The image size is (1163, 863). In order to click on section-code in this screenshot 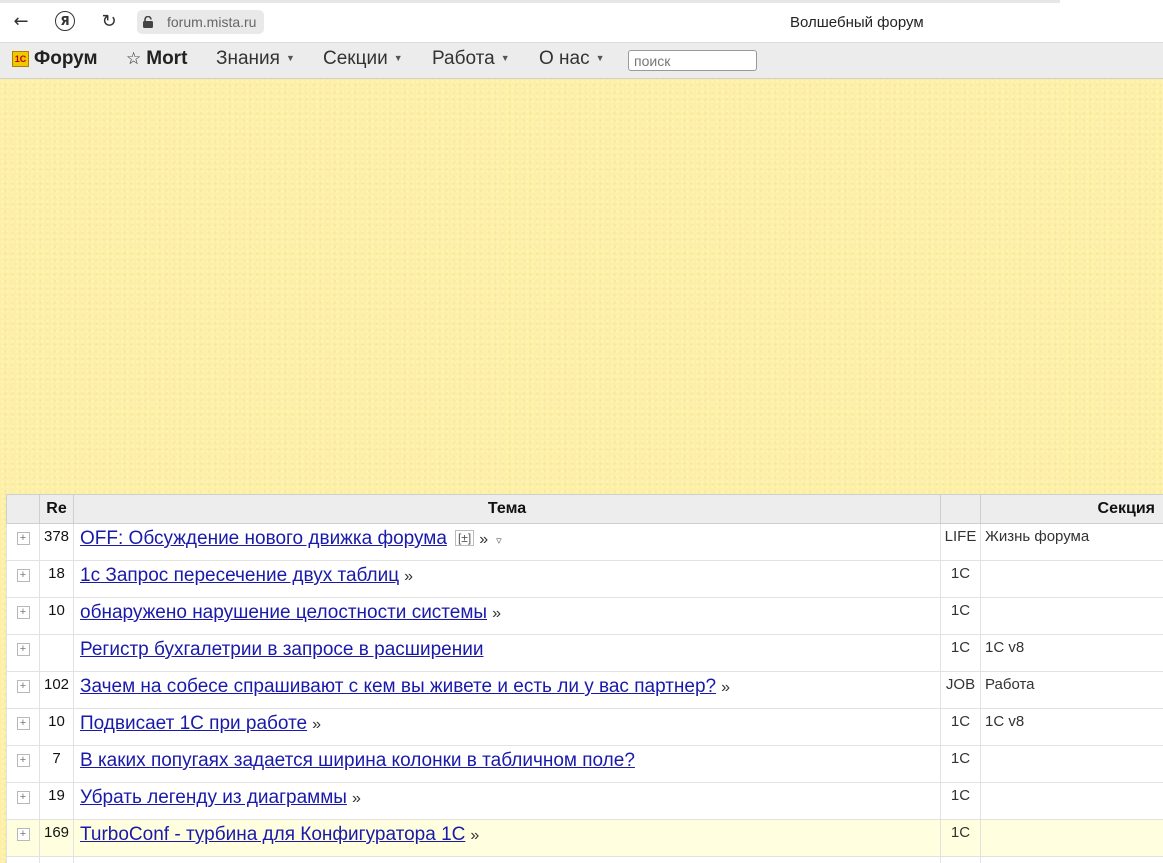, I will do `click(960, 859)`.